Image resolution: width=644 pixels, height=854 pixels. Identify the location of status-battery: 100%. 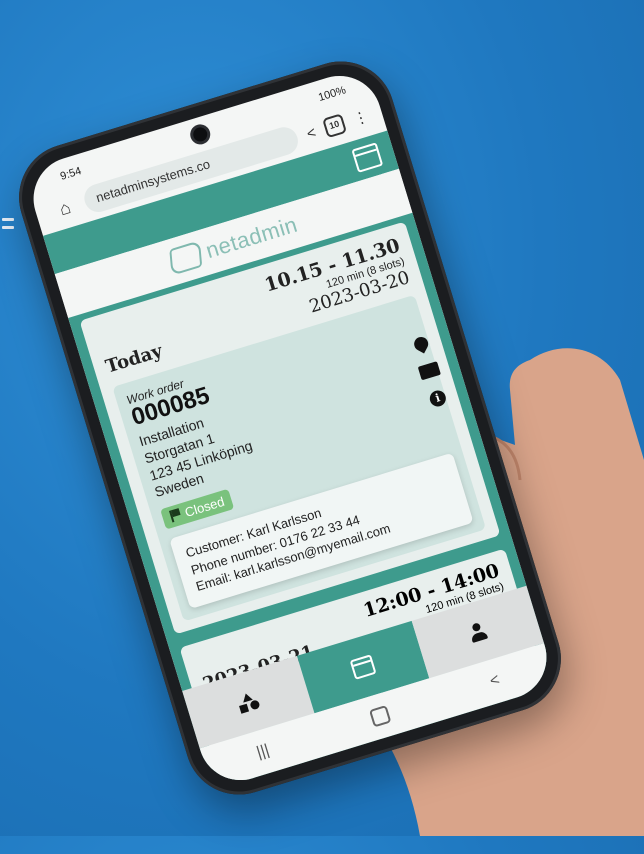
(332, 94).